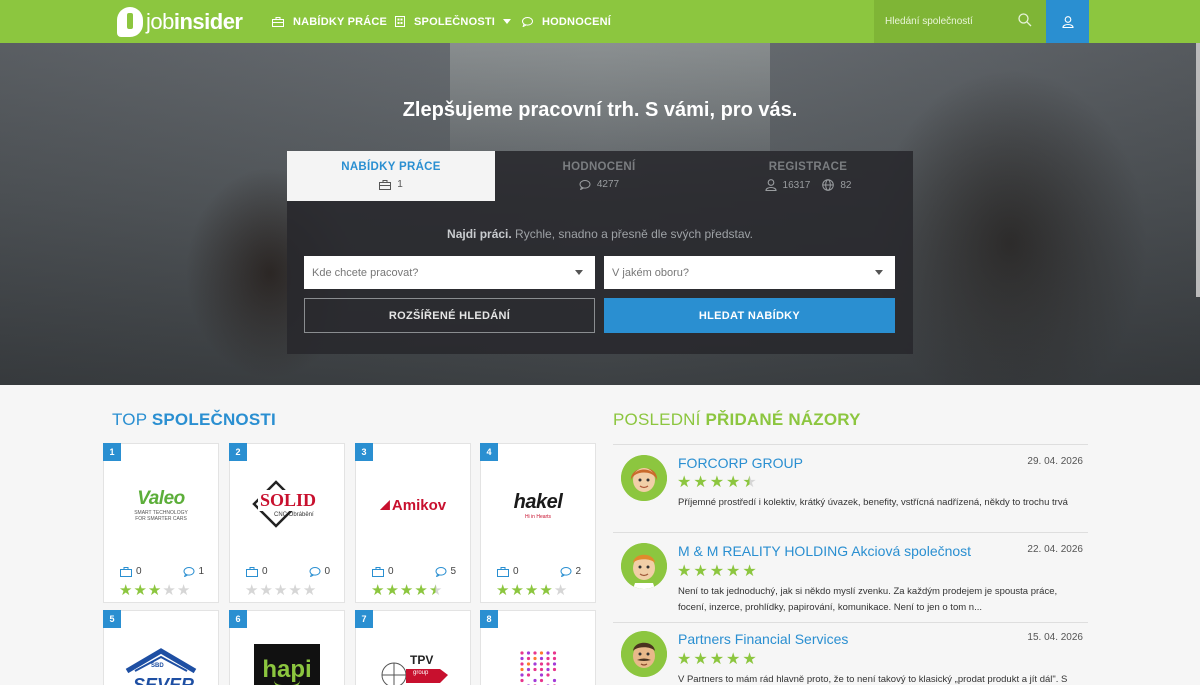  Describe the element at coordinates (538, 505) in the screenshot. I see `hakel-logo: hakel Hi in Hearts` at that location.